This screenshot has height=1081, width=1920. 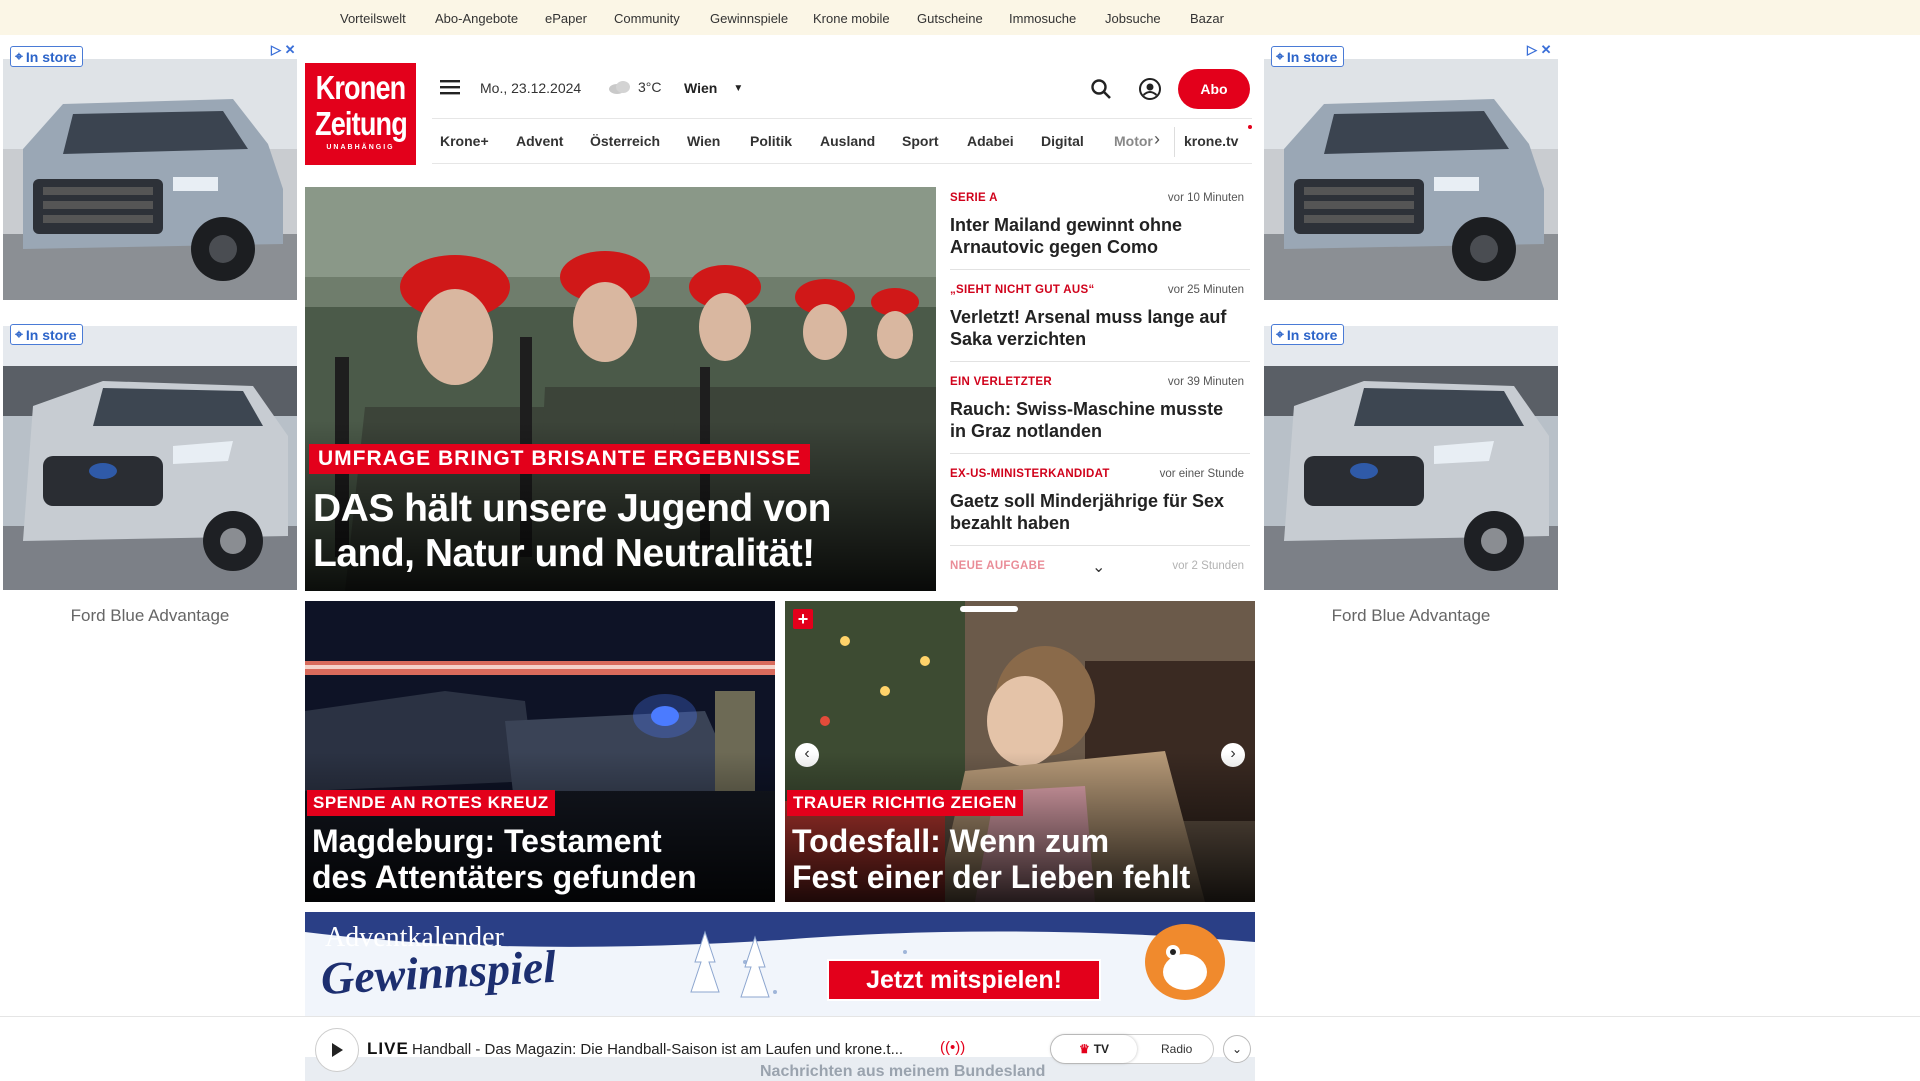 What do you see at coordinates (701, 88) in the screenshot?
I see `city-label: Wien` at bounding box center [701, 88].